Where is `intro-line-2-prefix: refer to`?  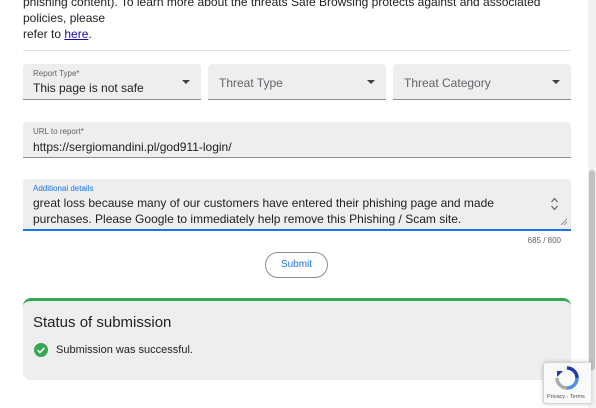 intro-line-2-prefix: refer to is located at coordinates (44, 34).